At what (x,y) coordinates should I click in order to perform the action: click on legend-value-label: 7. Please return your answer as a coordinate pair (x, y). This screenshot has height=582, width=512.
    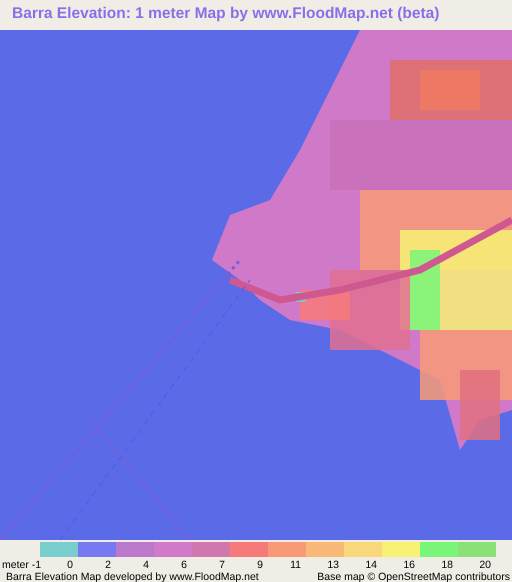
    Looking at the image, I should click on (222, 565).